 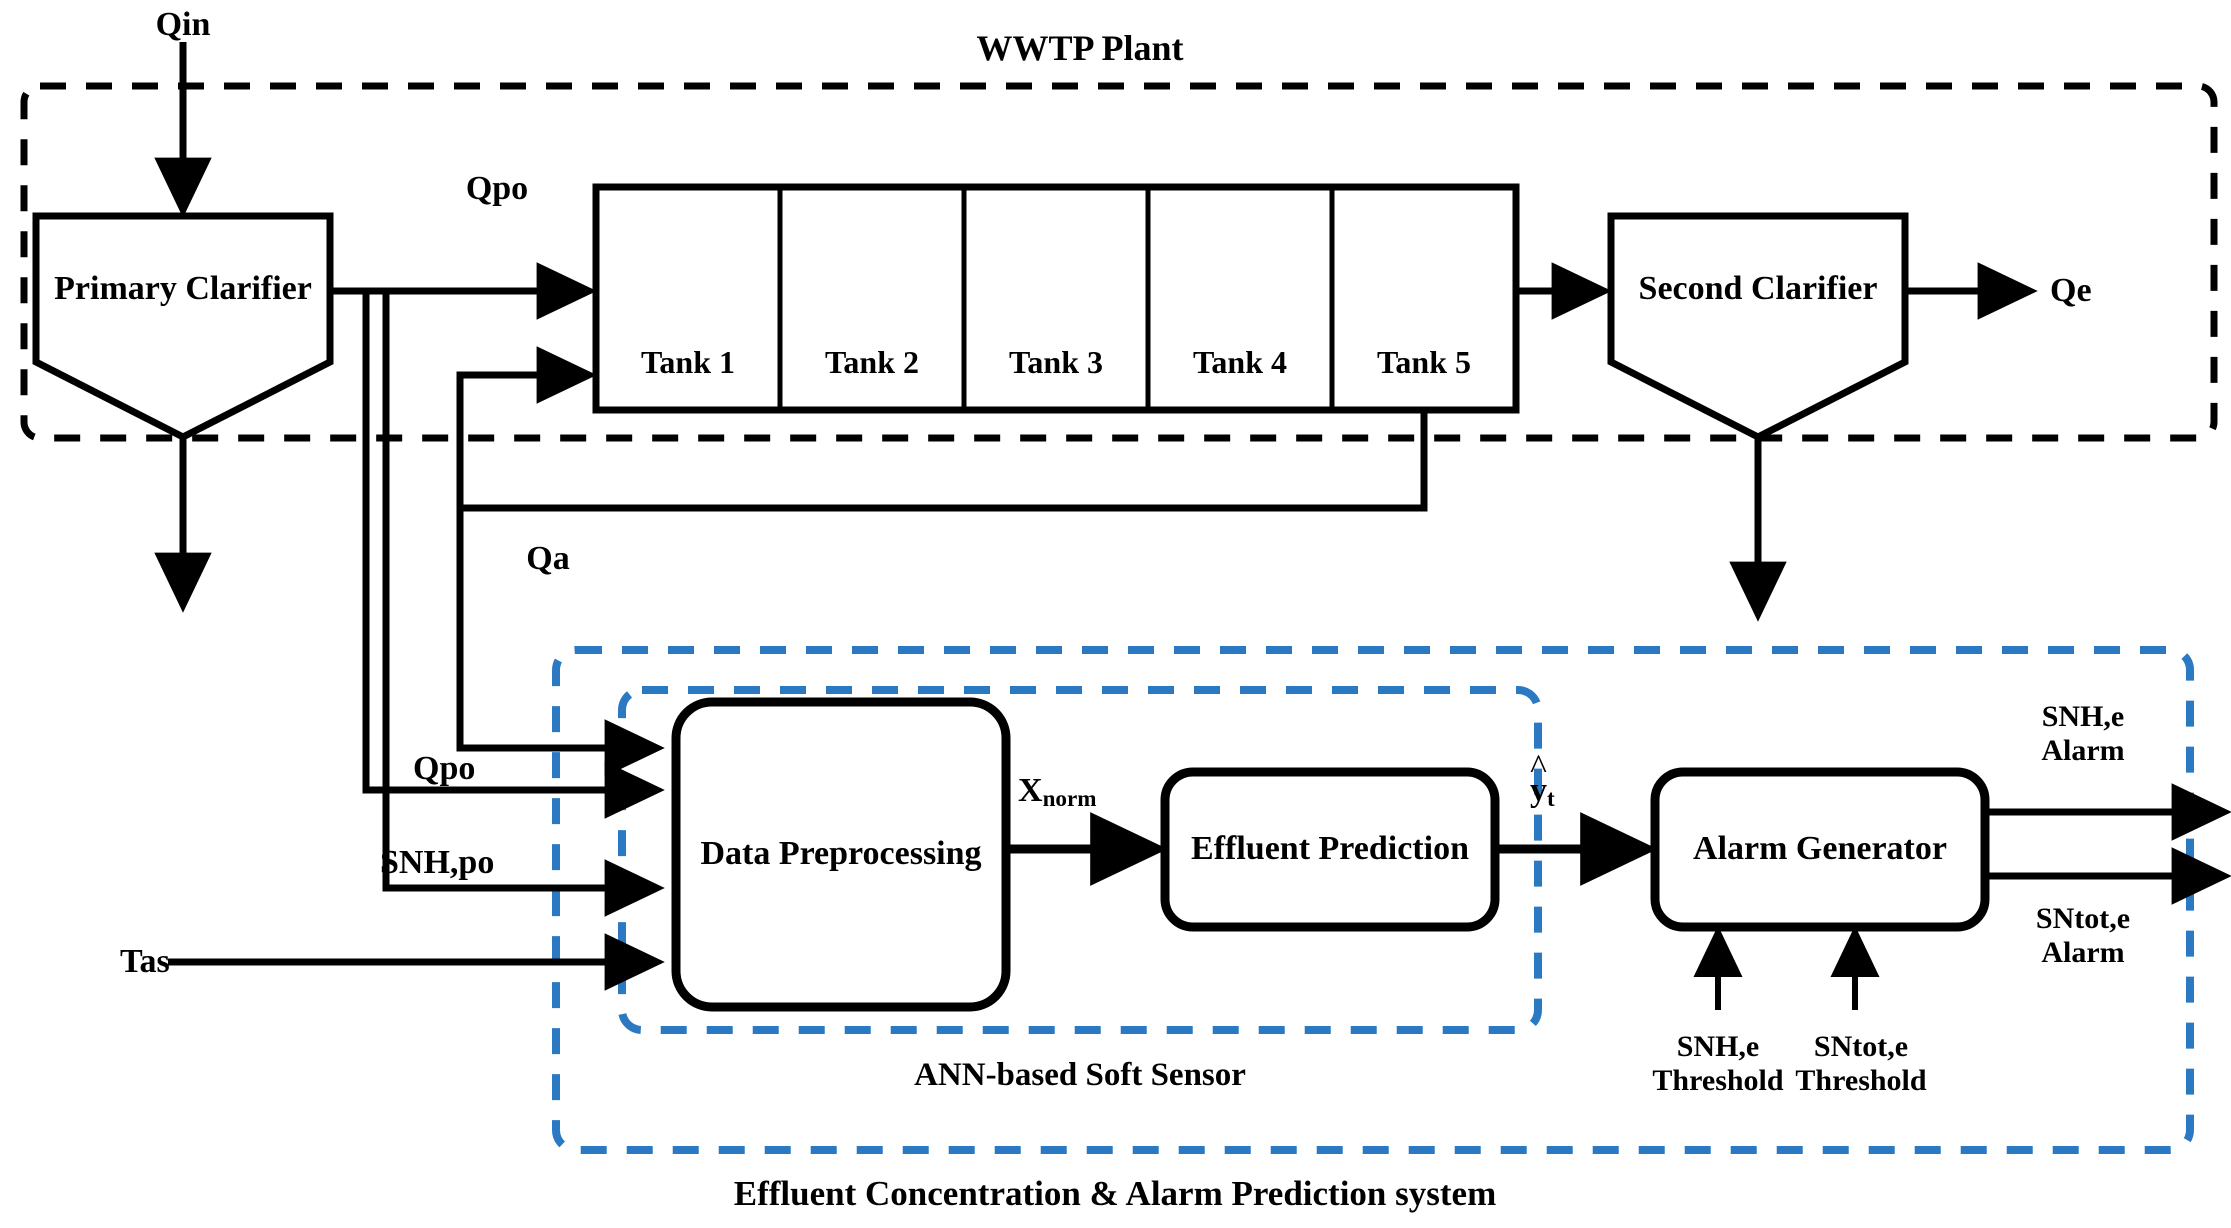 I want to click on alarm-generator-text: Alarm Generator, so click(x=1820, y=849).